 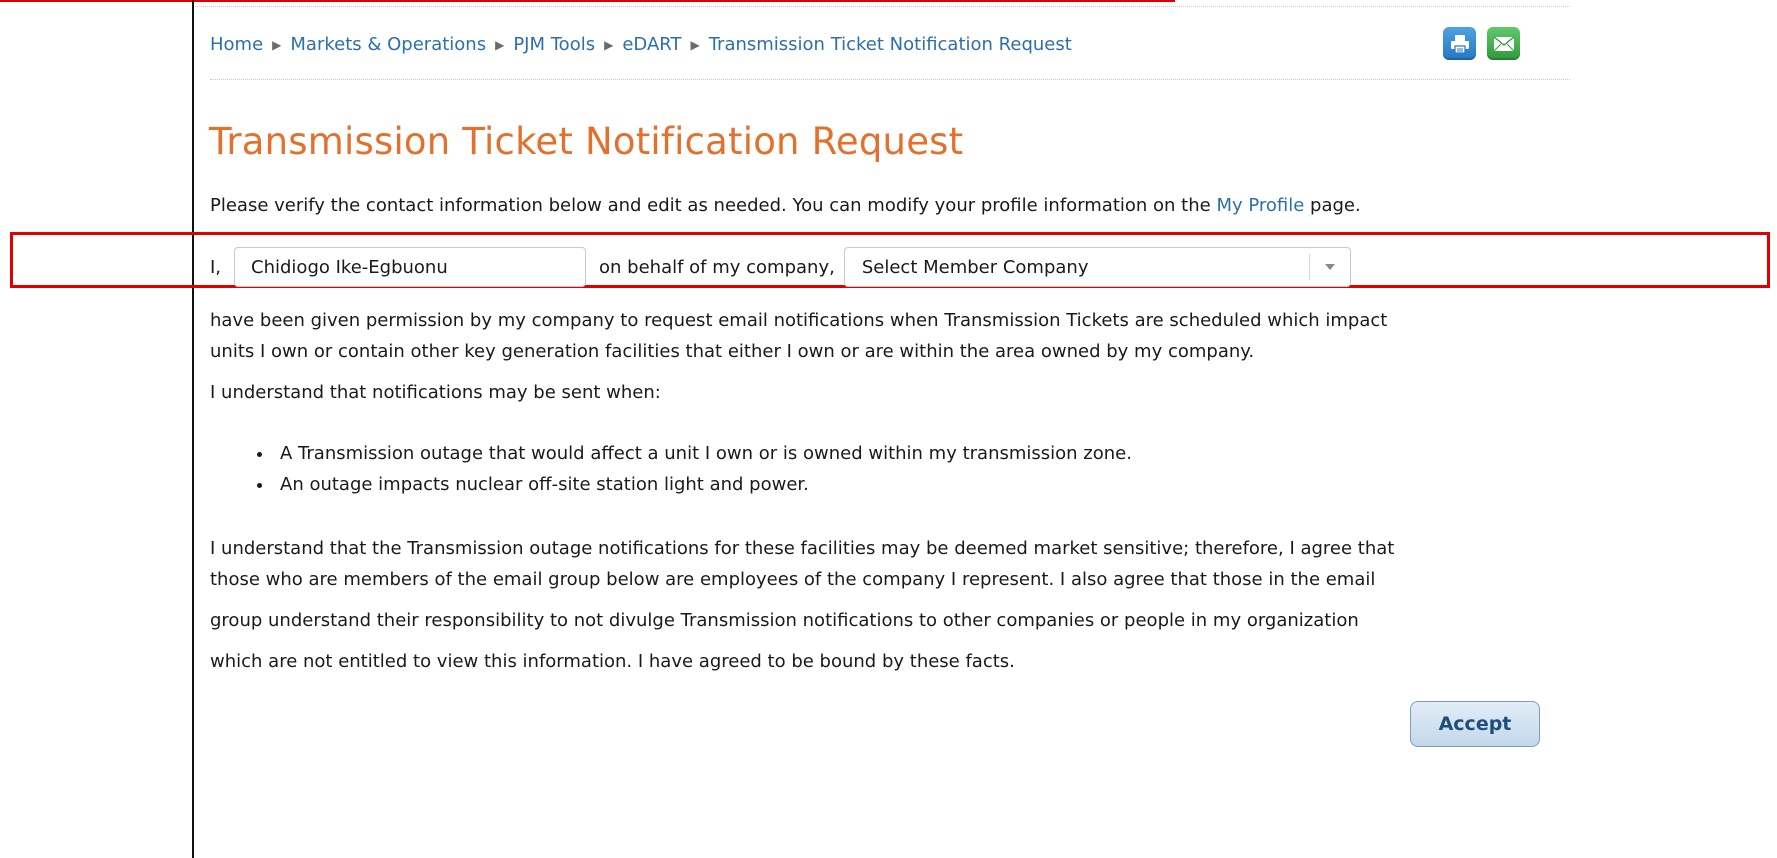 What do you see at coordinates (1481, 43) in the screenshot?
I see `header-actions` at bounding box center [1481, 43].